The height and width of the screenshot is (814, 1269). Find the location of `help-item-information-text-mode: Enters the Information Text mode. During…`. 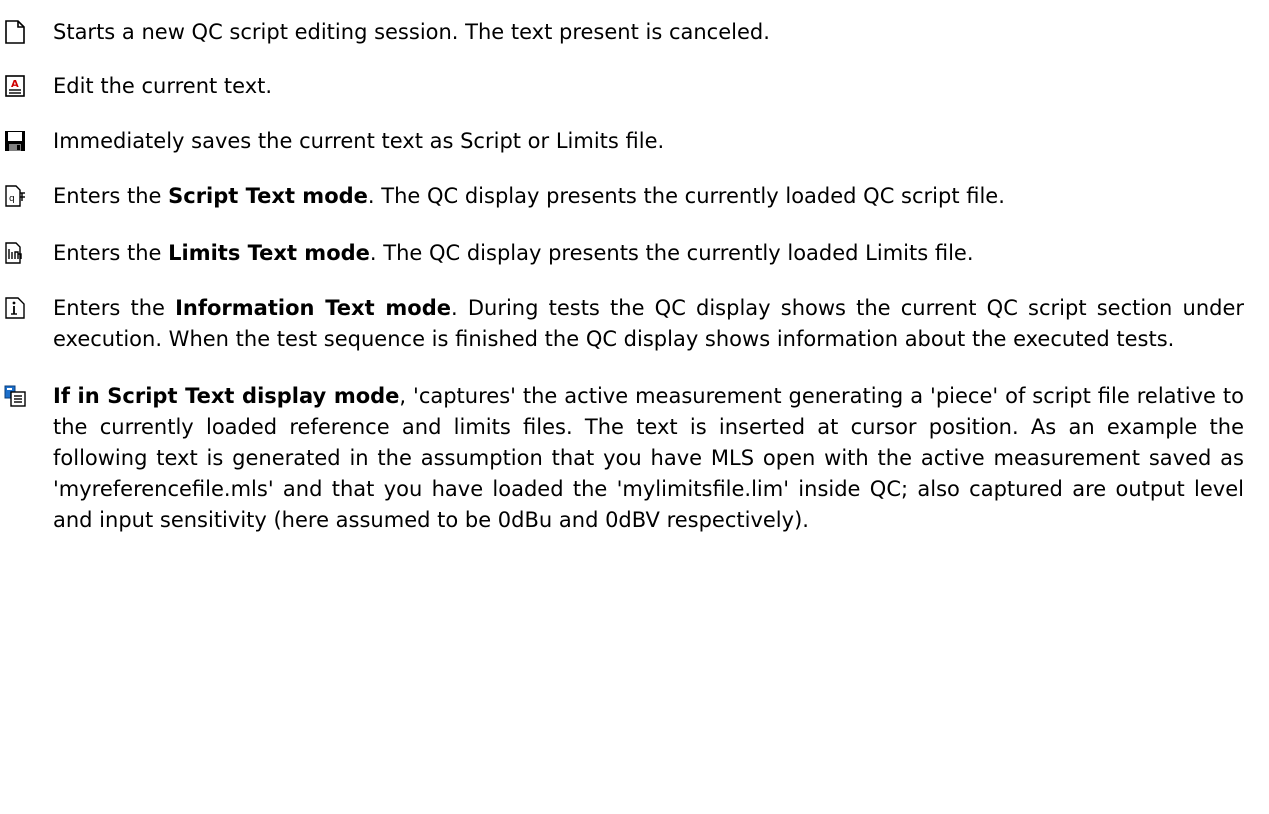

help-item-information-text-mode: Enters the Information Text mode. During… is located at coordinates (624, 324).